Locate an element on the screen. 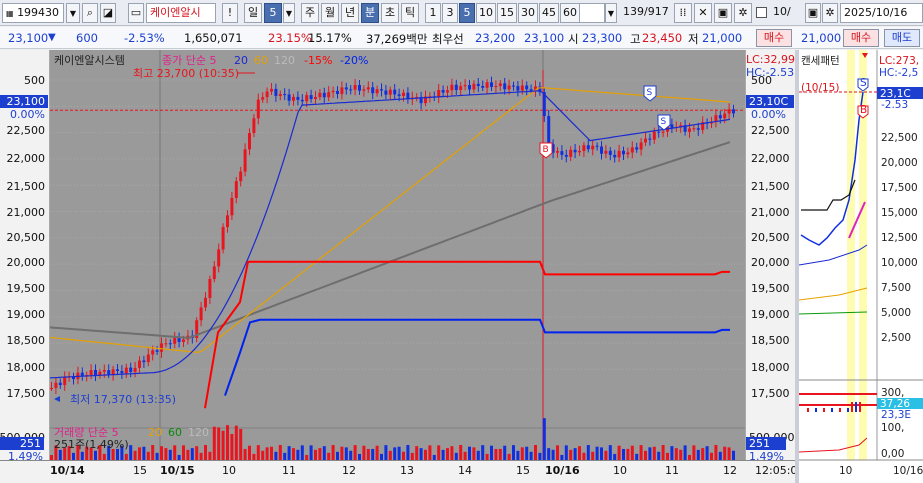 The image size is (923, 483). minute-button-15: 15 is located at coordinates (507, 13).